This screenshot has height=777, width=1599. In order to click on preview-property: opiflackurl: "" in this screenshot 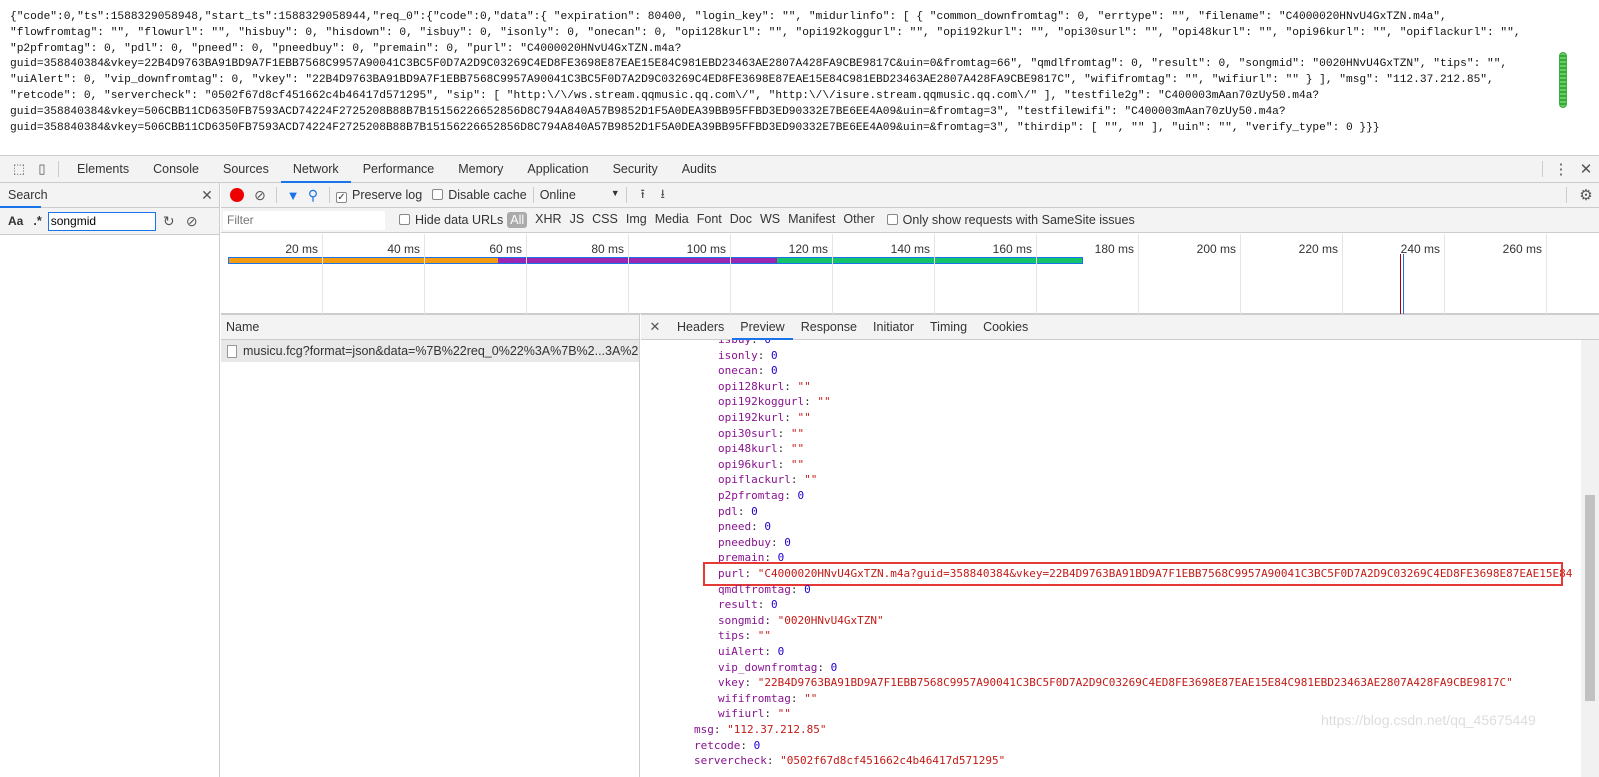, I will do `click(767, 480)`.